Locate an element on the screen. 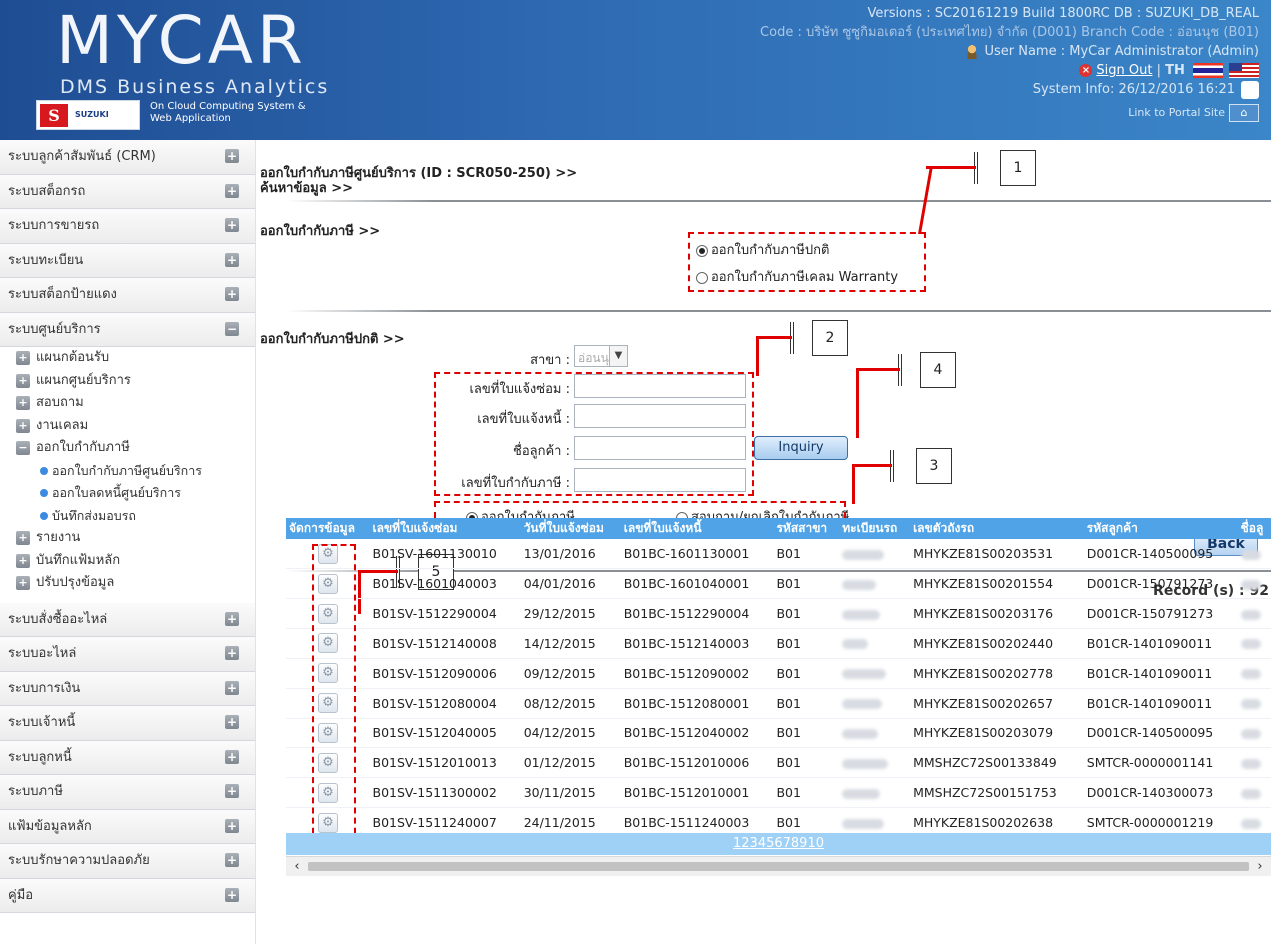 The image size is (1271, 944). table-cell: 29/12/2015 is located at coordinates (570, 614).